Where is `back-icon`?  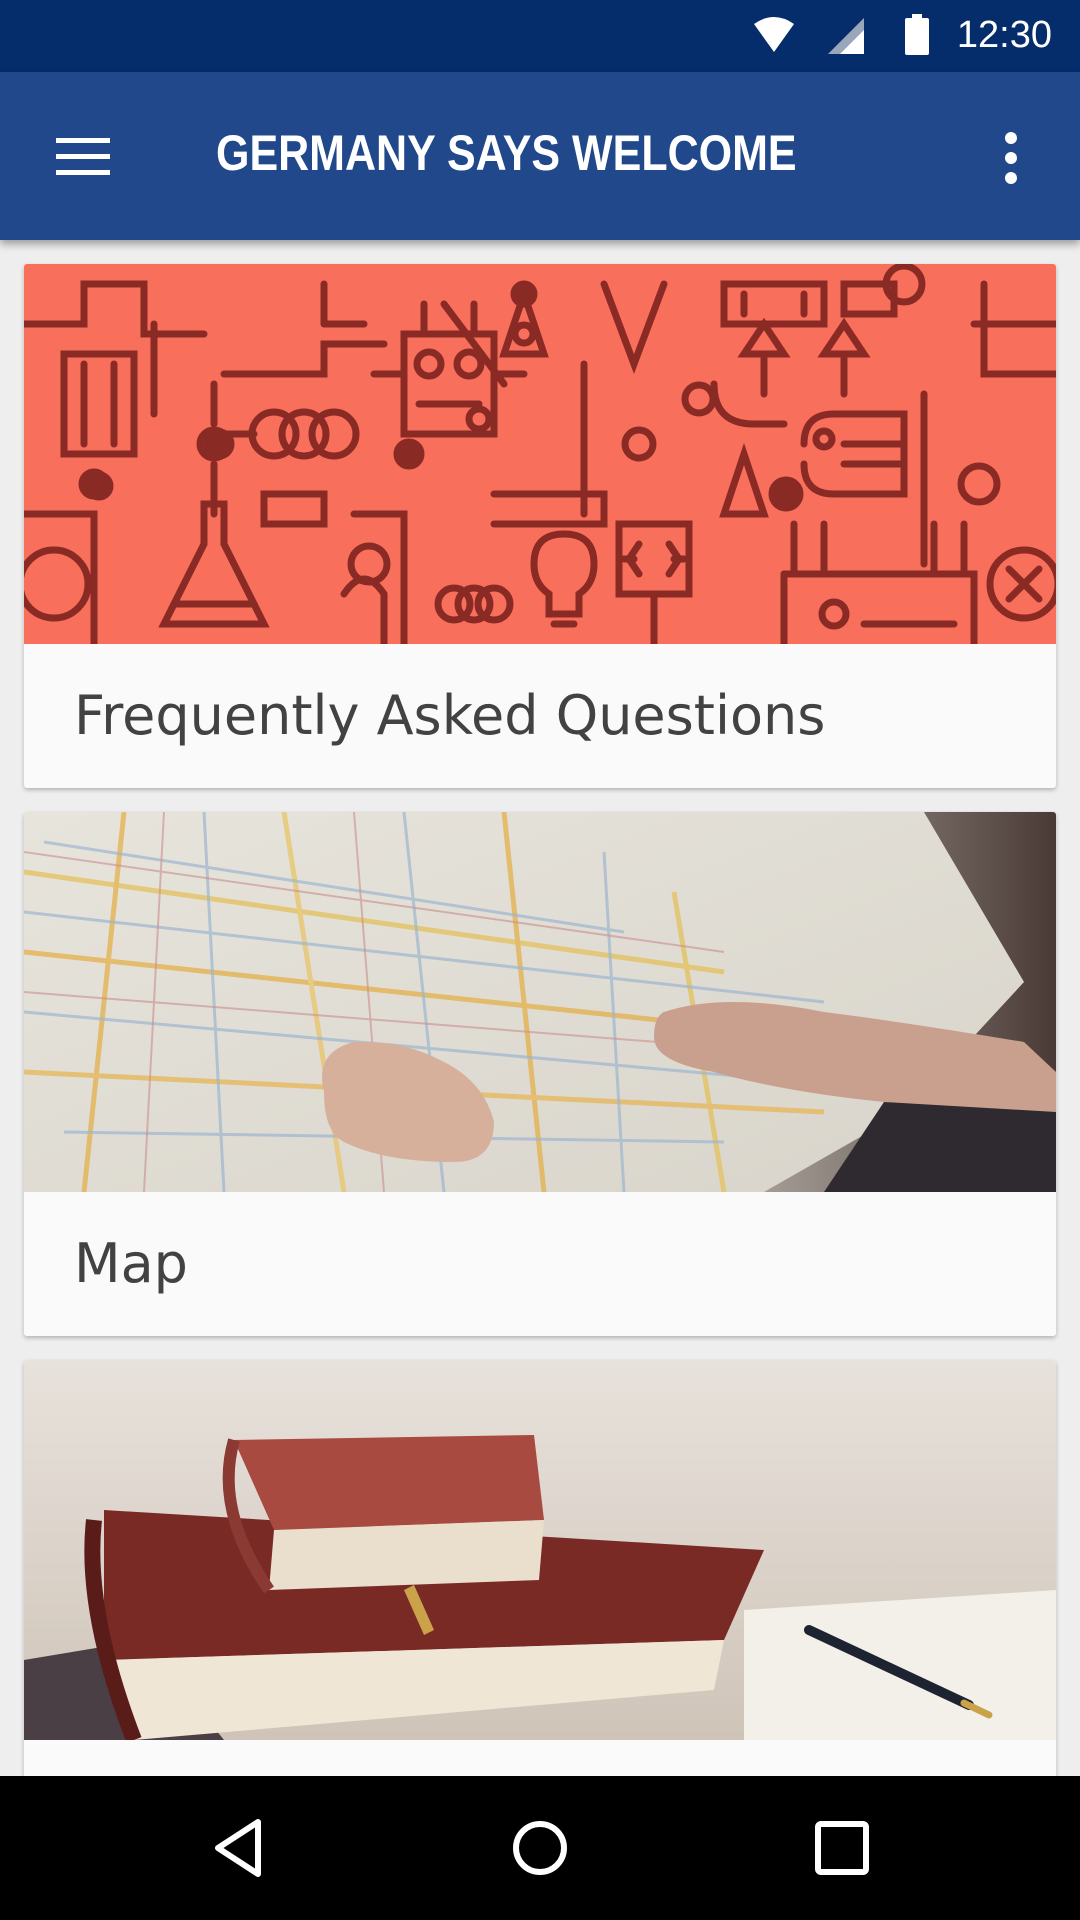 back-icon is located at coordinates (240, 1848).